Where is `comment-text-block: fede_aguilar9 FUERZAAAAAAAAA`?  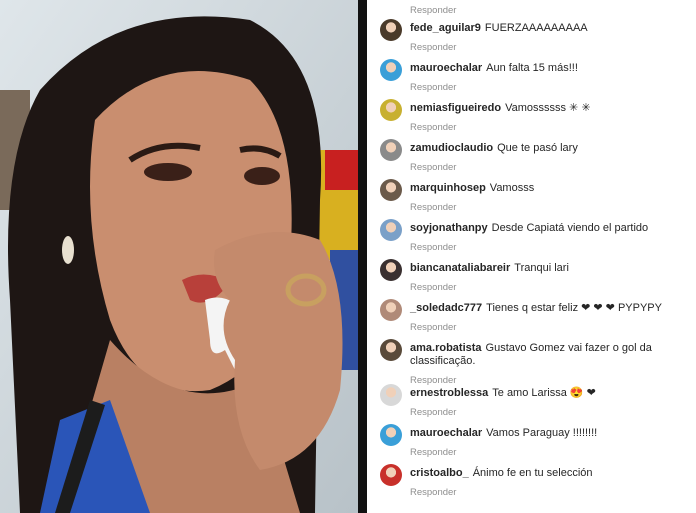 comment-text-block: fede_aguilar9 FUERZAAAAAAAAA is located at coordinates (552, 28).